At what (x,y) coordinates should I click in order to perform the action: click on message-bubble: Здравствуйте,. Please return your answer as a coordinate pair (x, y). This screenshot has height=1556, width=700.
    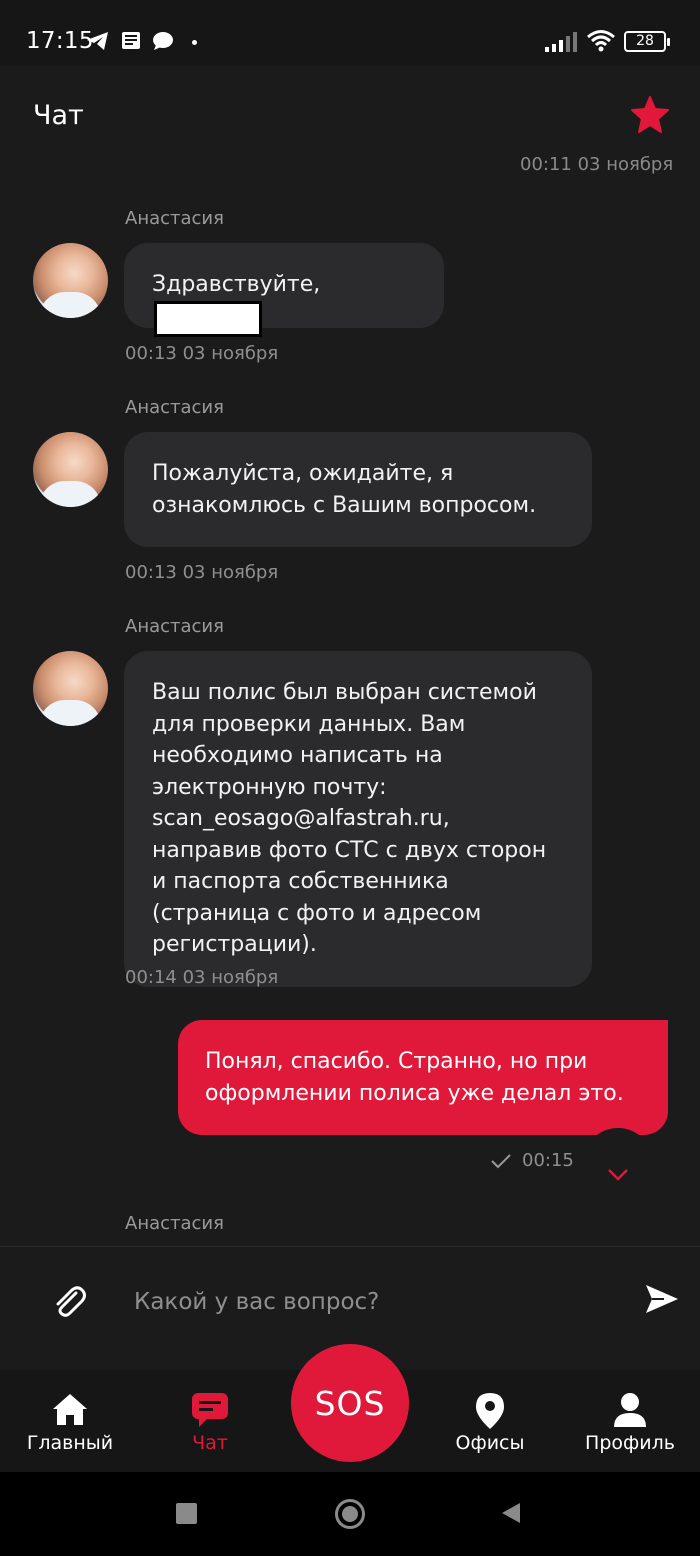
    Looking at the image, I should click on (284, 290).